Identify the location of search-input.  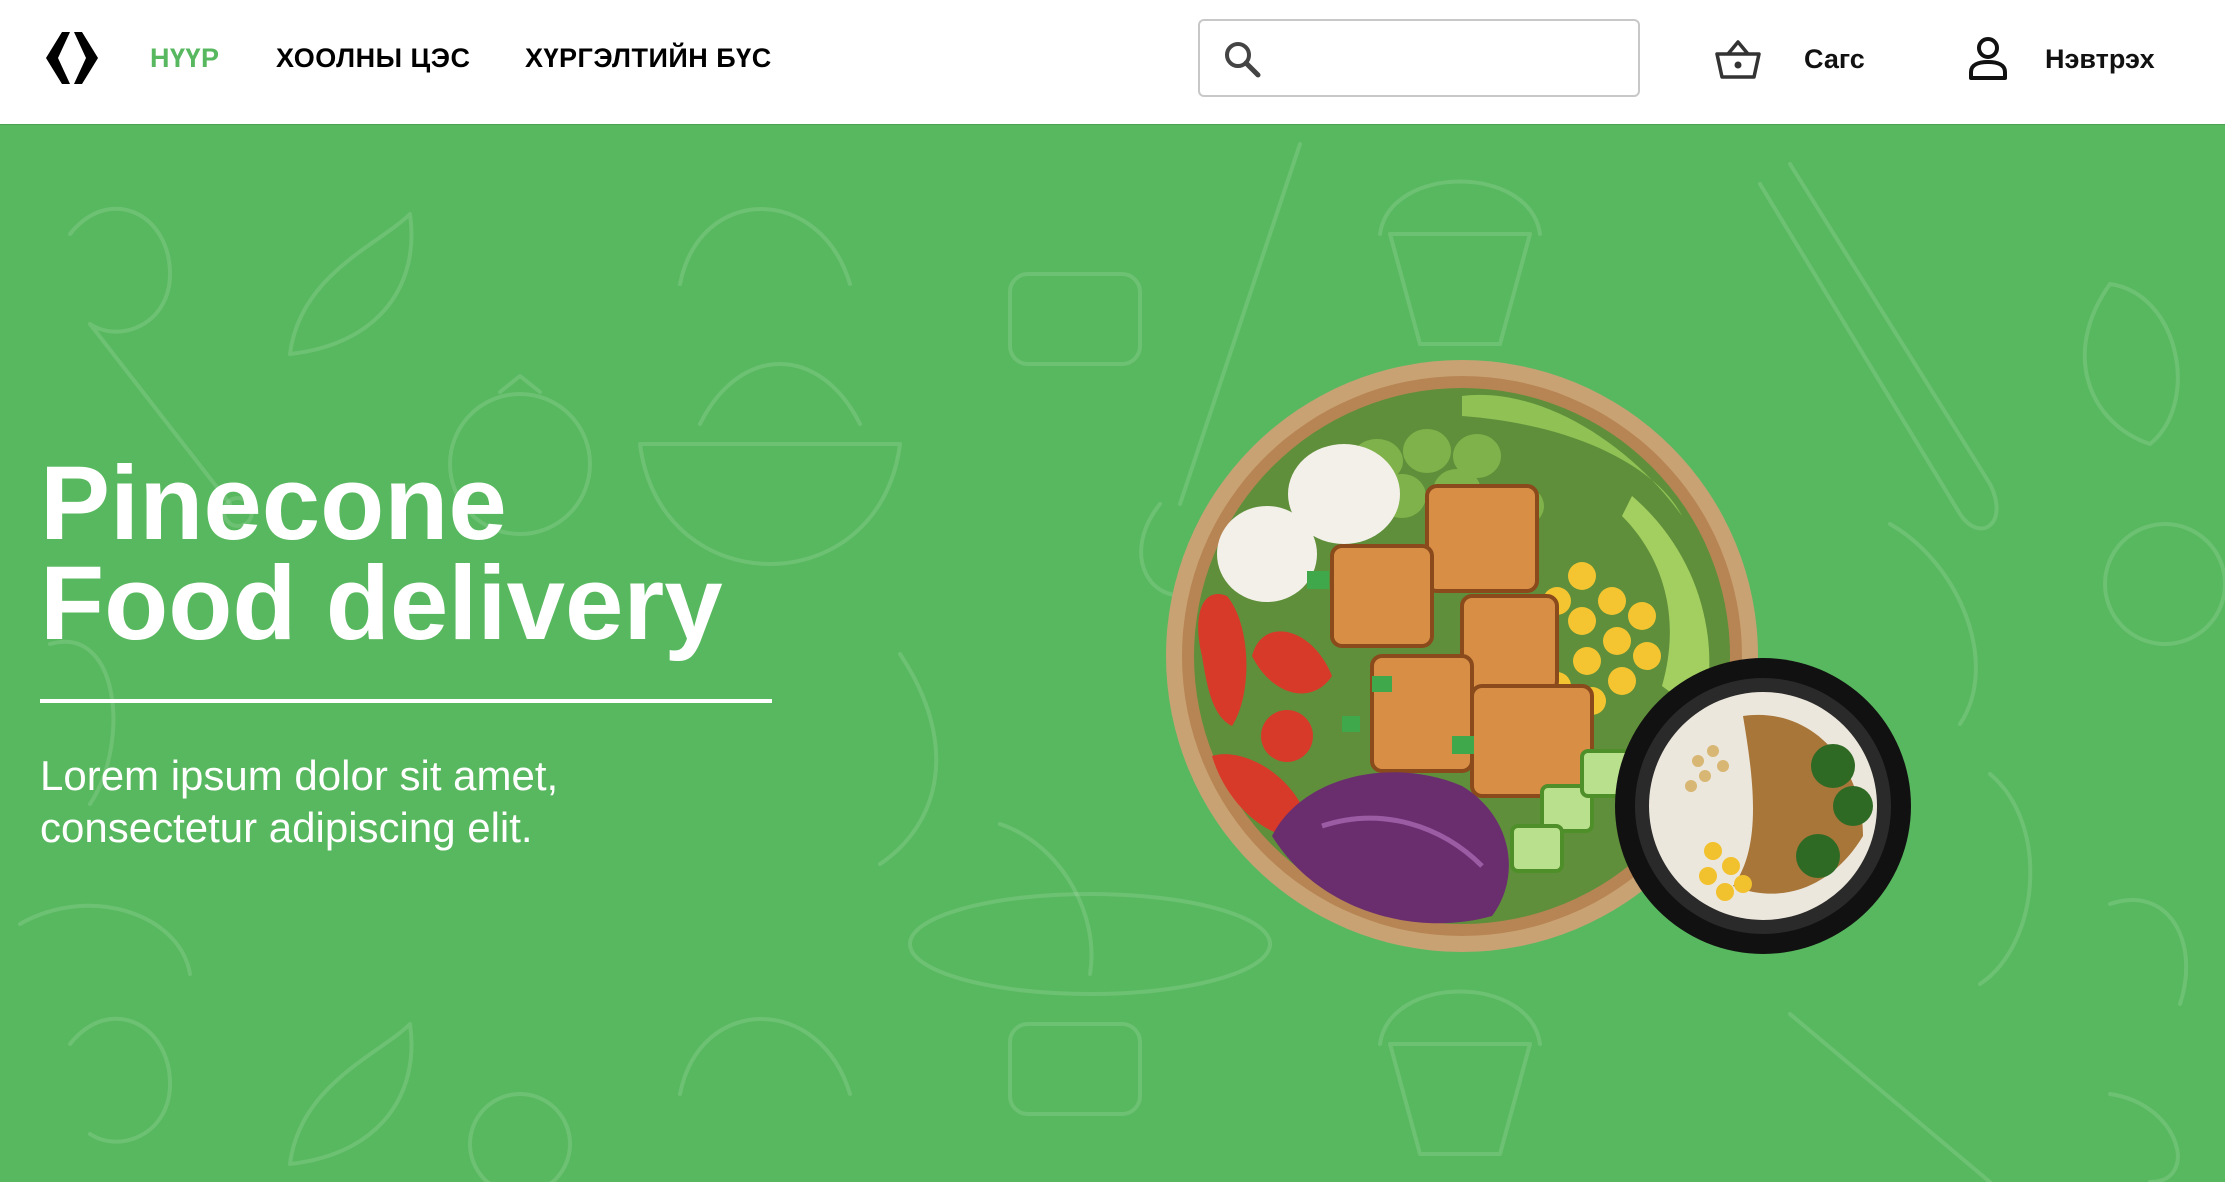
(1450, 58).